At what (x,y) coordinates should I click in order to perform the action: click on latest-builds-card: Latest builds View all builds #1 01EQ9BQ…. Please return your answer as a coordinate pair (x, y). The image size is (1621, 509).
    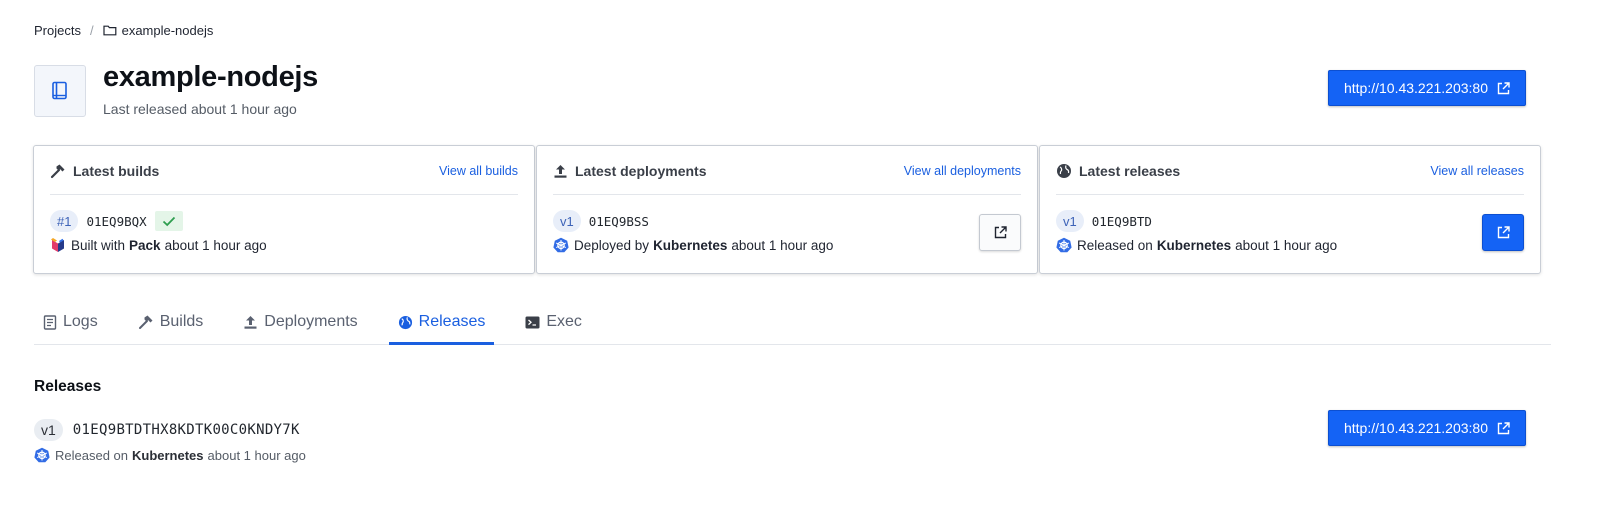
    Looking at the image, I should click on (284, 209).